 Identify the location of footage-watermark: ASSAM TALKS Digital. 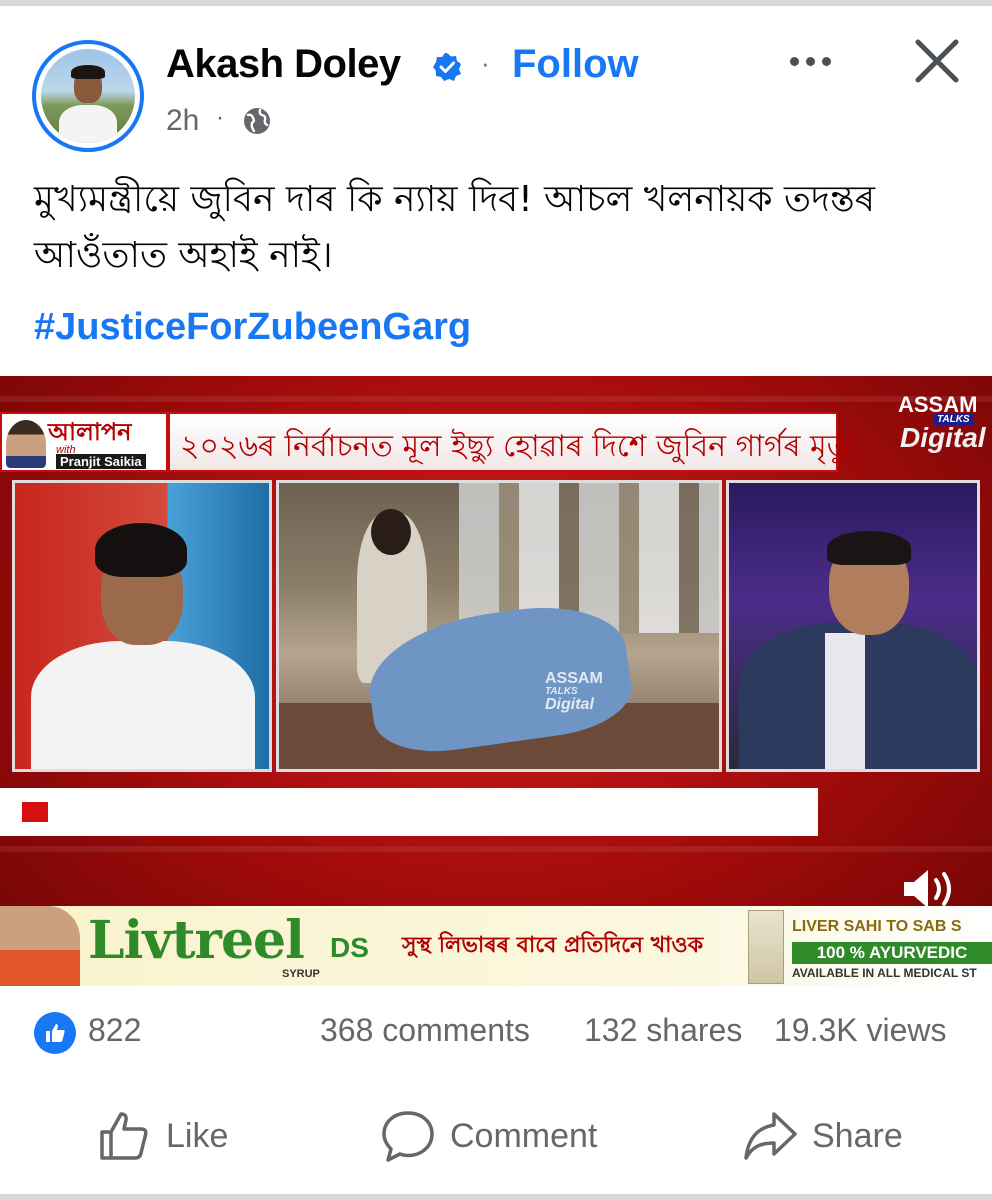
(574, 691).